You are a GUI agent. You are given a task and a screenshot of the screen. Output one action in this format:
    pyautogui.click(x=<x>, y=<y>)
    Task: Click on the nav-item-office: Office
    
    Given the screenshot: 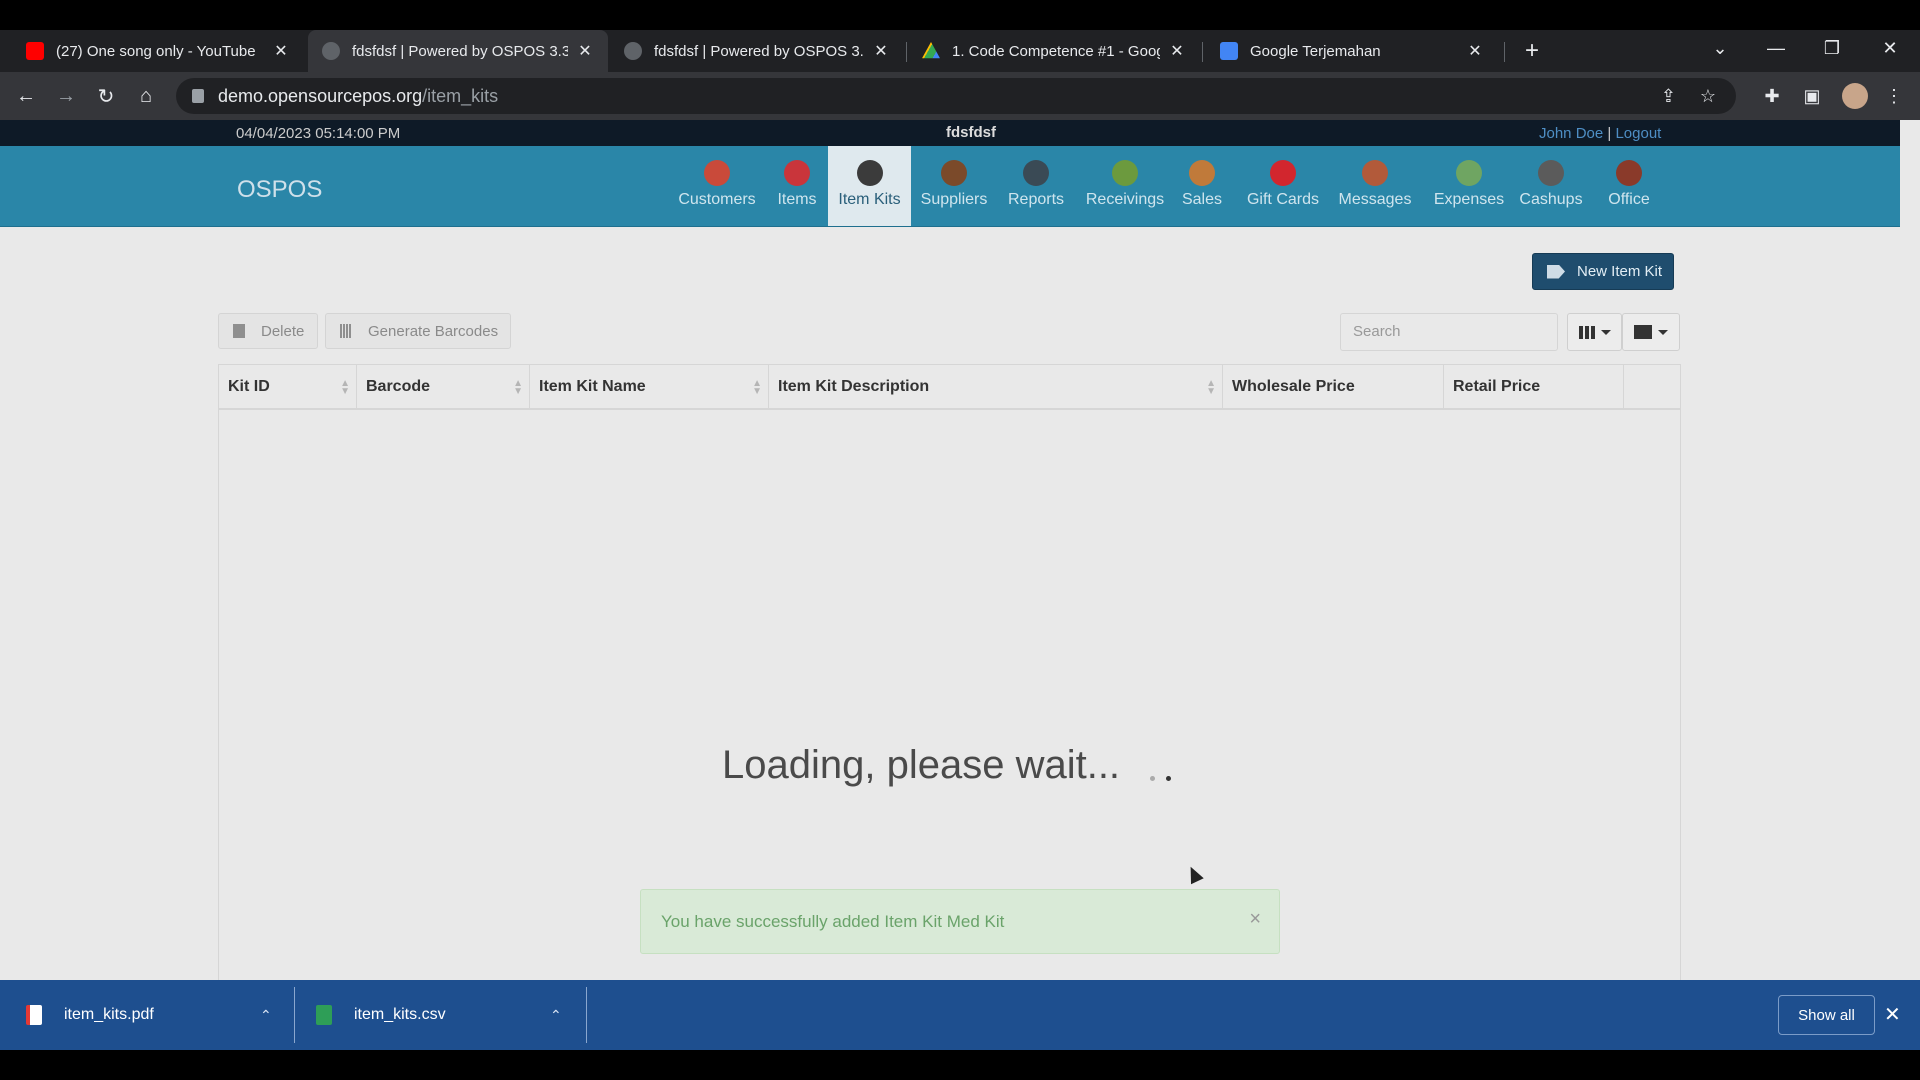 What is the action you would take?
    pyautogui.click(x=1629, y=186)
    